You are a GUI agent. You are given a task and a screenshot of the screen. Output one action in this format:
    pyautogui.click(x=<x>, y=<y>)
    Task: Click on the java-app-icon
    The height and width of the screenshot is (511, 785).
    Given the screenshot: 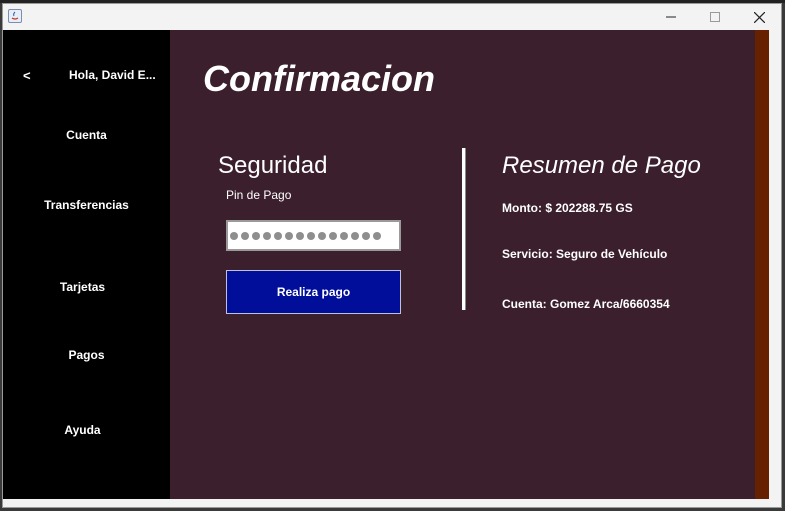 What is the action you would take?
    pyautogui.click(x=15, y=16)
    